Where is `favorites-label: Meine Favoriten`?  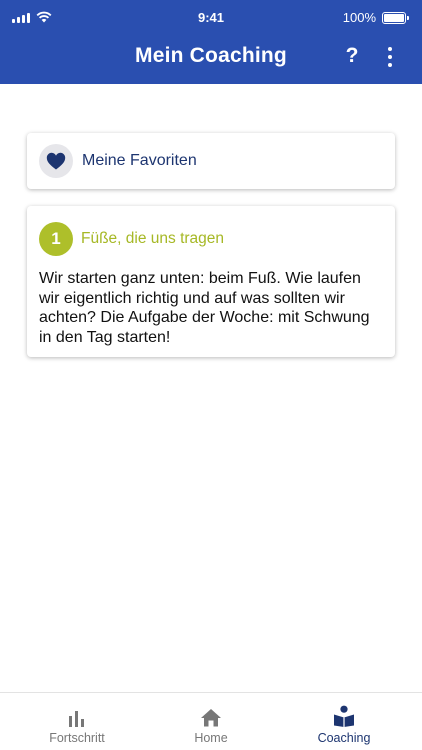
favorites-label: Meine Favoriten is located at coordinates (139, 160).